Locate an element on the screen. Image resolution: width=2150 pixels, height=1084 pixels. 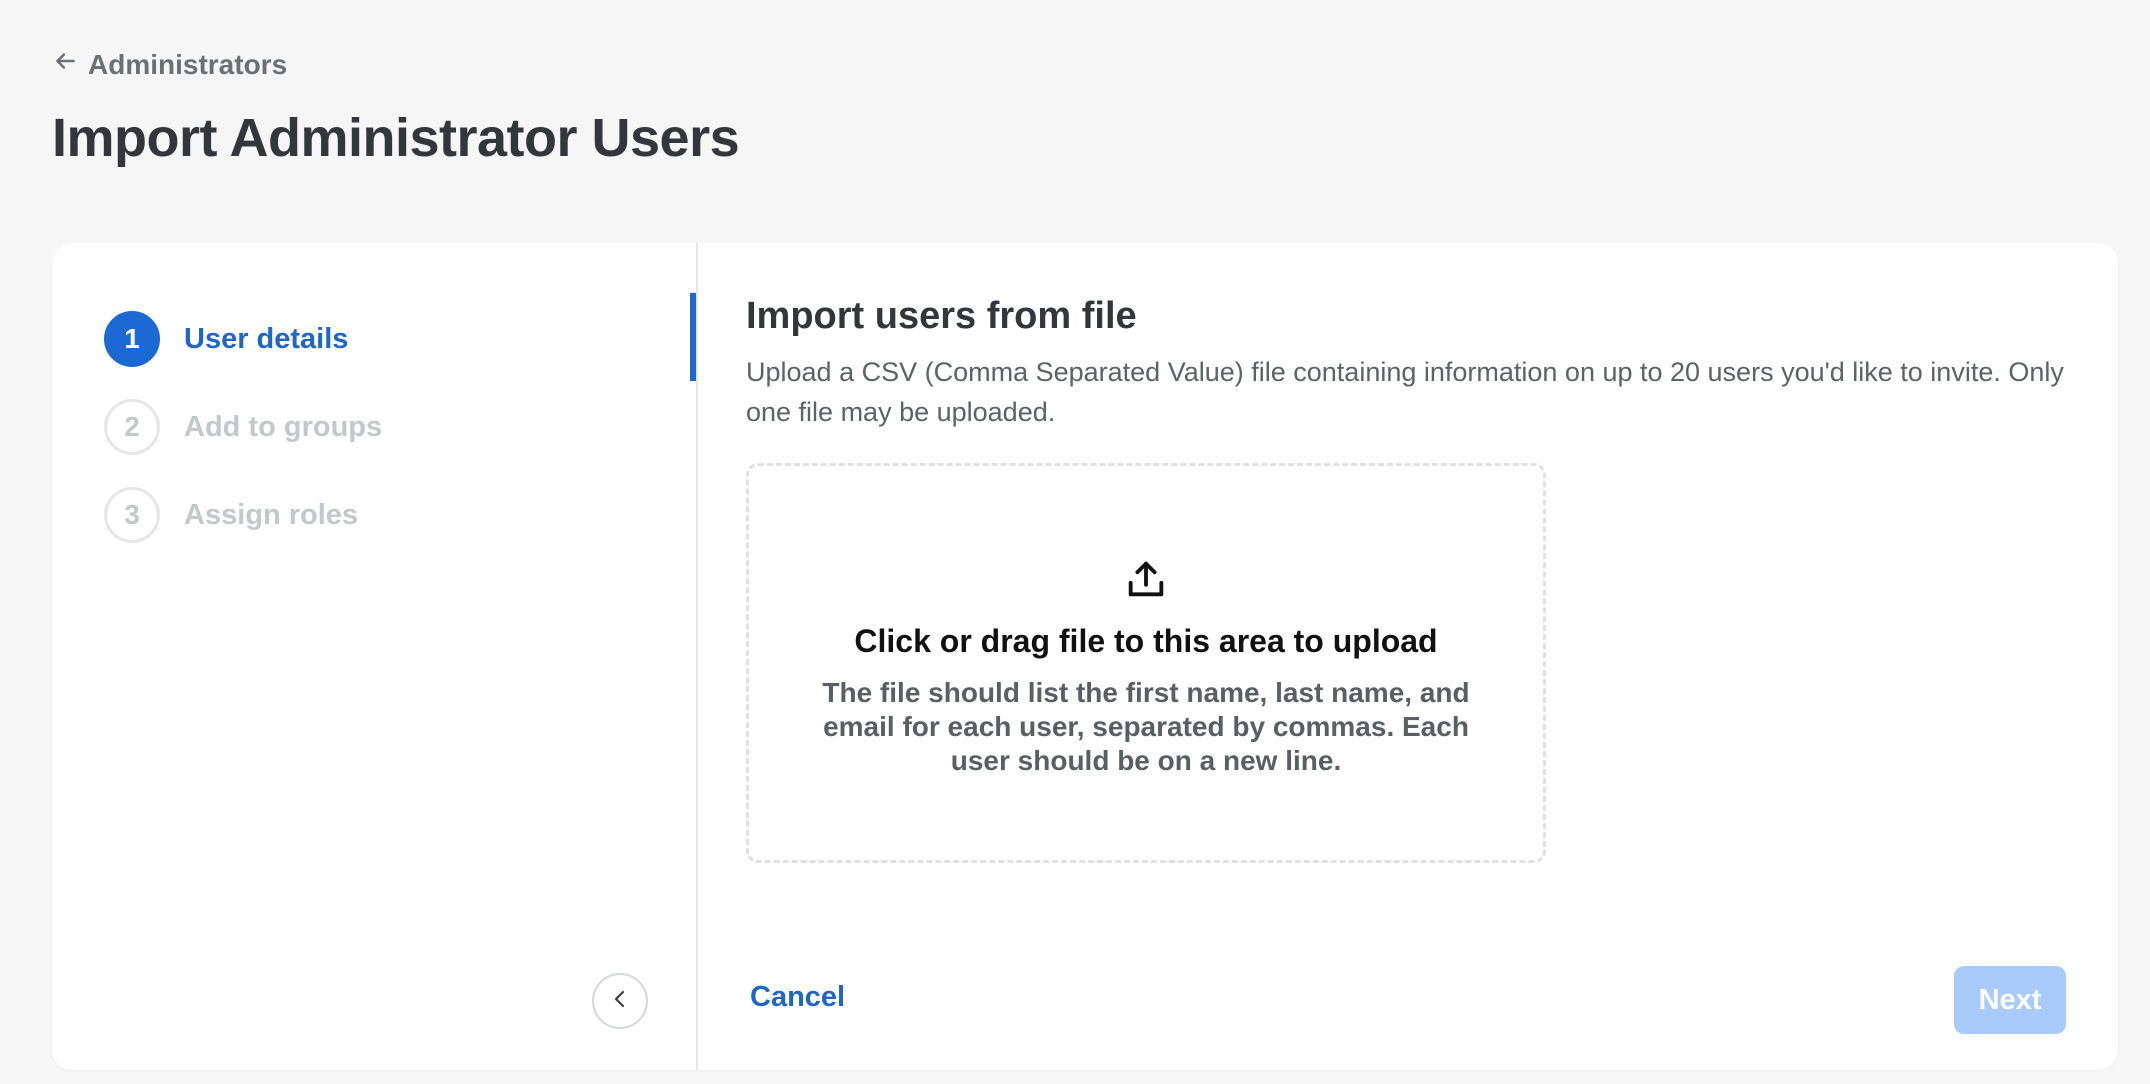
step-add-to-groups: 2 Add to groups is located at coordinates (243, 427).